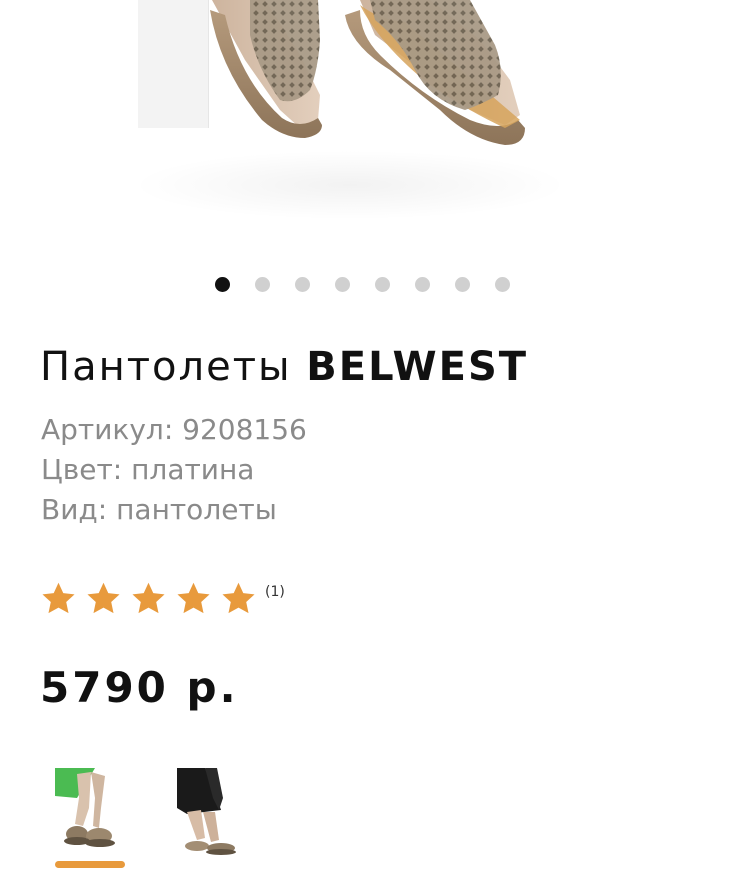  I want to click on carousel-pagination, so click(375, 285).